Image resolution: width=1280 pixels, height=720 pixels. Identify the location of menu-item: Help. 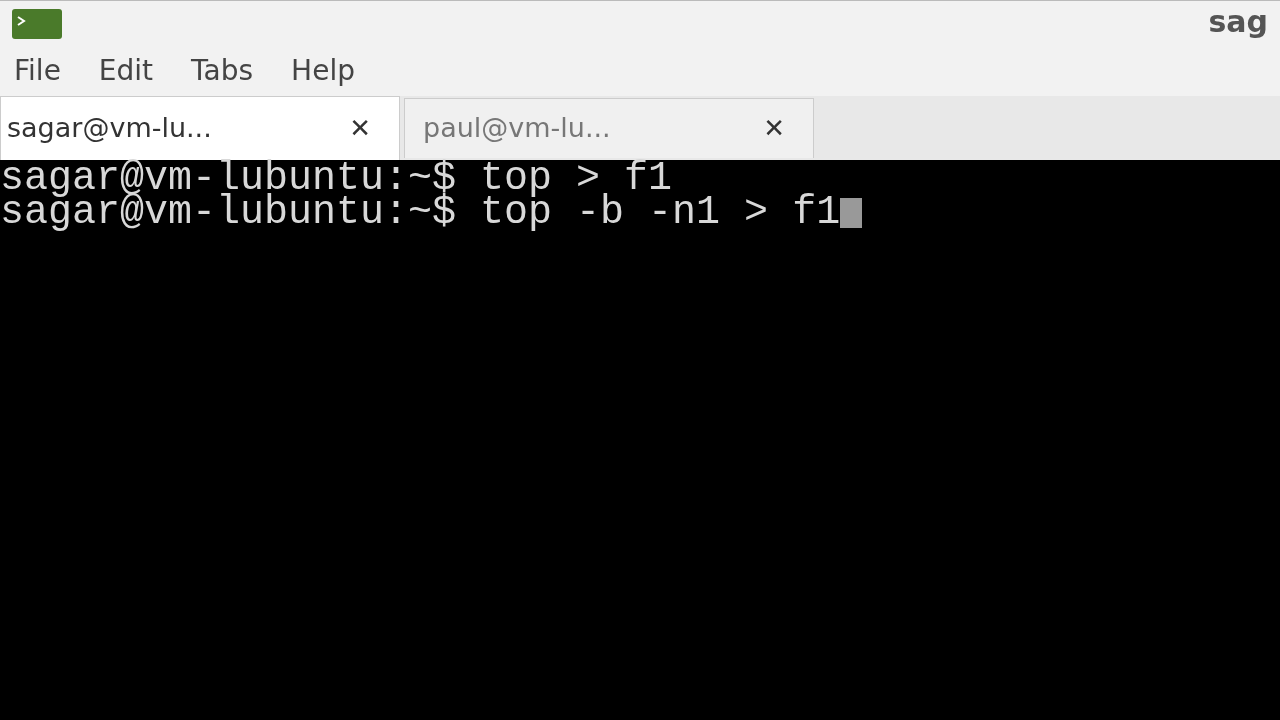
(323, 71).